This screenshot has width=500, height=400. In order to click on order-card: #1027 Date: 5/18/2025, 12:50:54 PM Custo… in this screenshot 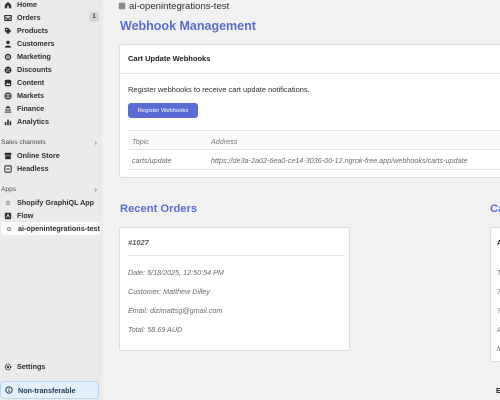, I will do `click(234, 289)`.